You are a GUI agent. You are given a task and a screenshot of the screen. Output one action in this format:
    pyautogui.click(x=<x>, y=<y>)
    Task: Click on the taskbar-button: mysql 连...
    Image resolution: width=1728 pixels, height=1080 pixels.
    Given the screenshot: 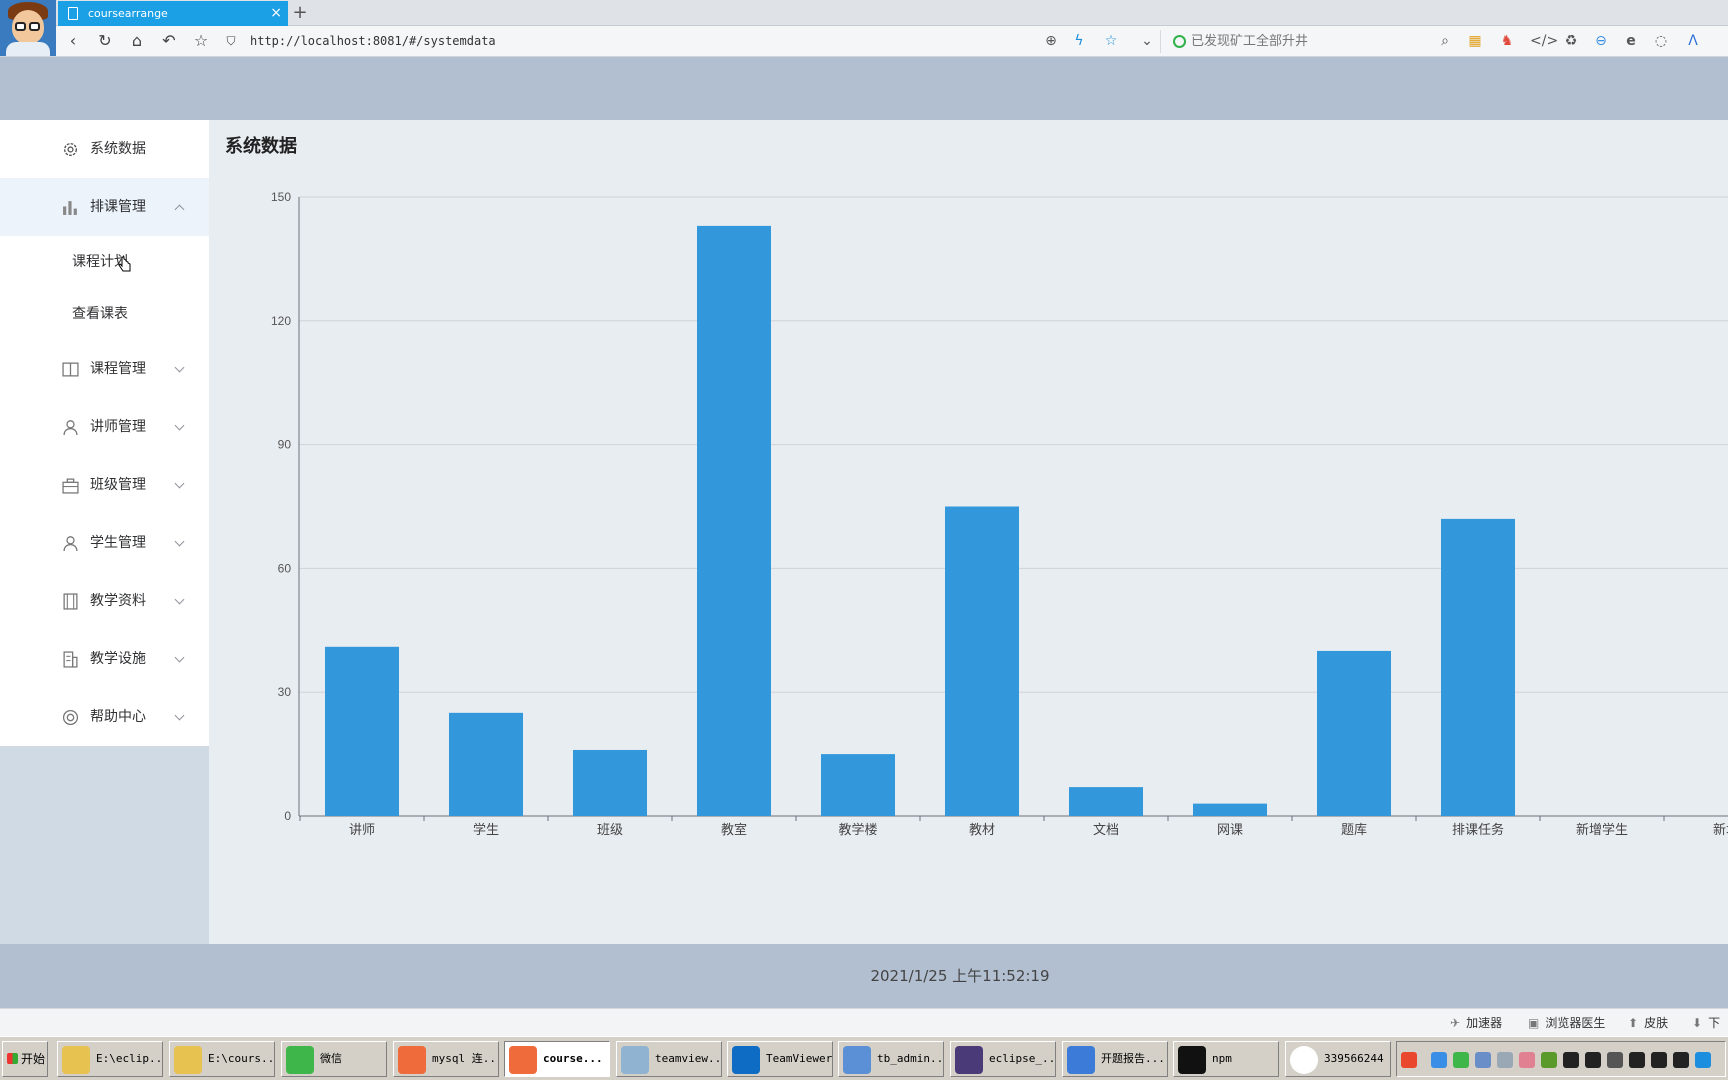 What is the action you would take?
    pyautogui.click(x=446, y=1059)
    